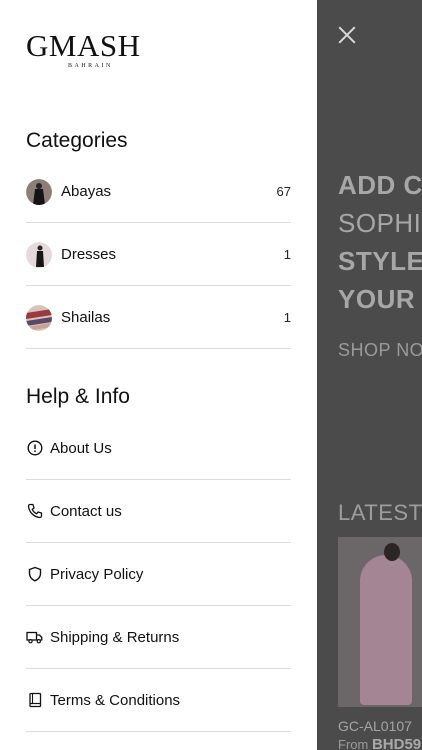 The width and height of the screenshot is (422, 750). I want to click on abaya-thumbnail-icon, so click(39, 191).